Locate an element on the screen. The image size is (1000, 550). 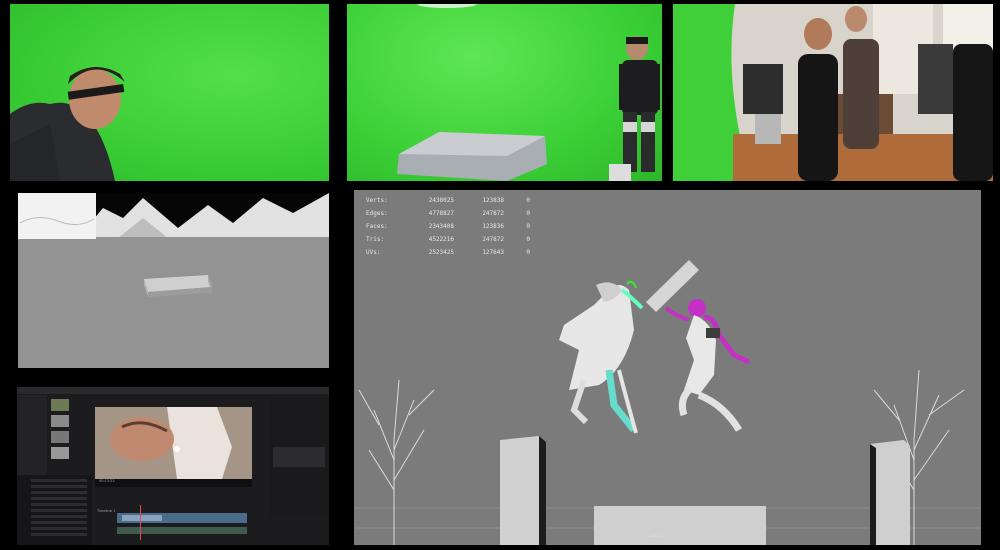
stat-row-uvs: UVs: 2523425 127643 0 is located at coordinates (448, 252).